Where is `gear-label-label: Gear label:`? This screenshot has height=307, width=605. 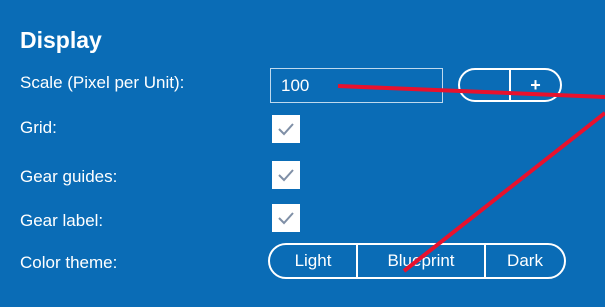 gear-label-label: Gear label: is located at coordinates (62, 220).